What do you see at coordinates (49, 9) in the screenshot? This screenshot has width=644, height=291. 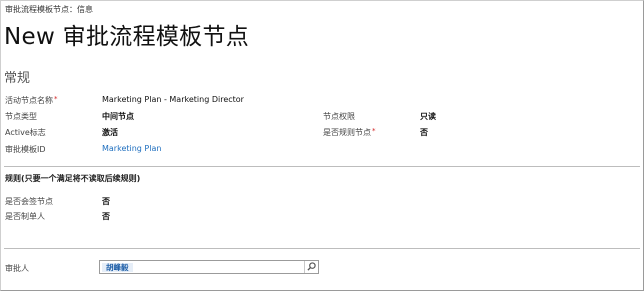 I see `breadcrumb: 审批流程模板节点：信息` at bounding box center [49, 9].